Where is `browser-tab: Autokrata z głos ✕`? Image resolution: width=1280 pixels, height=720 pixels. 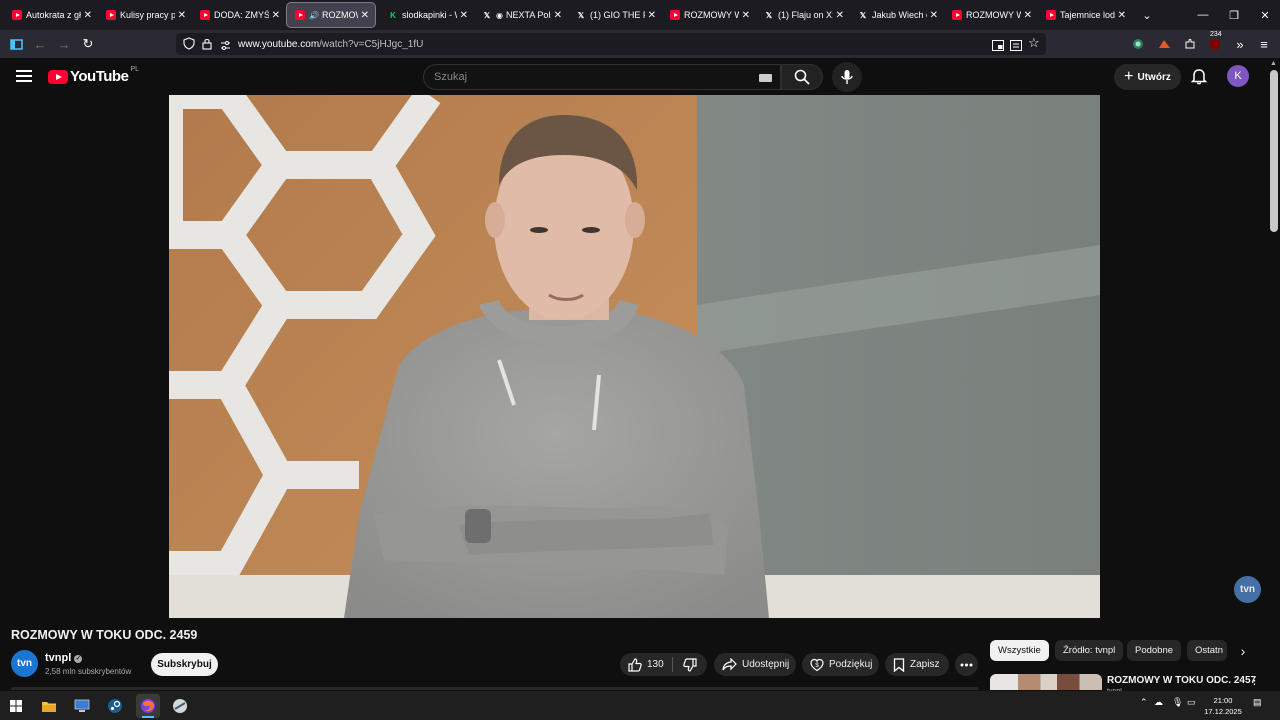
browser-tab: Autokrata z głos ✕ is located at coordinates (51, 15).